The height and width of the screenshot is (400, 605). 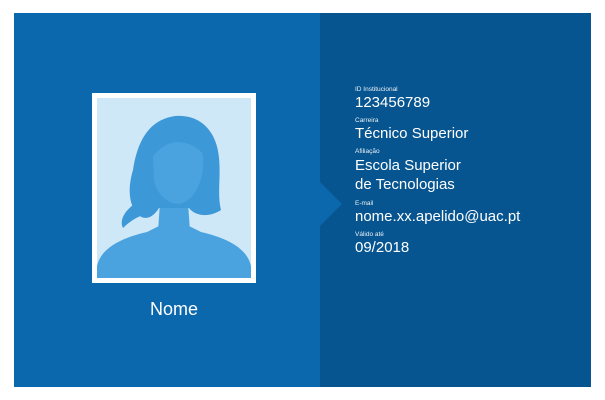 I want to click on career-value: Técnico Superior, so click(x=412, y=133).